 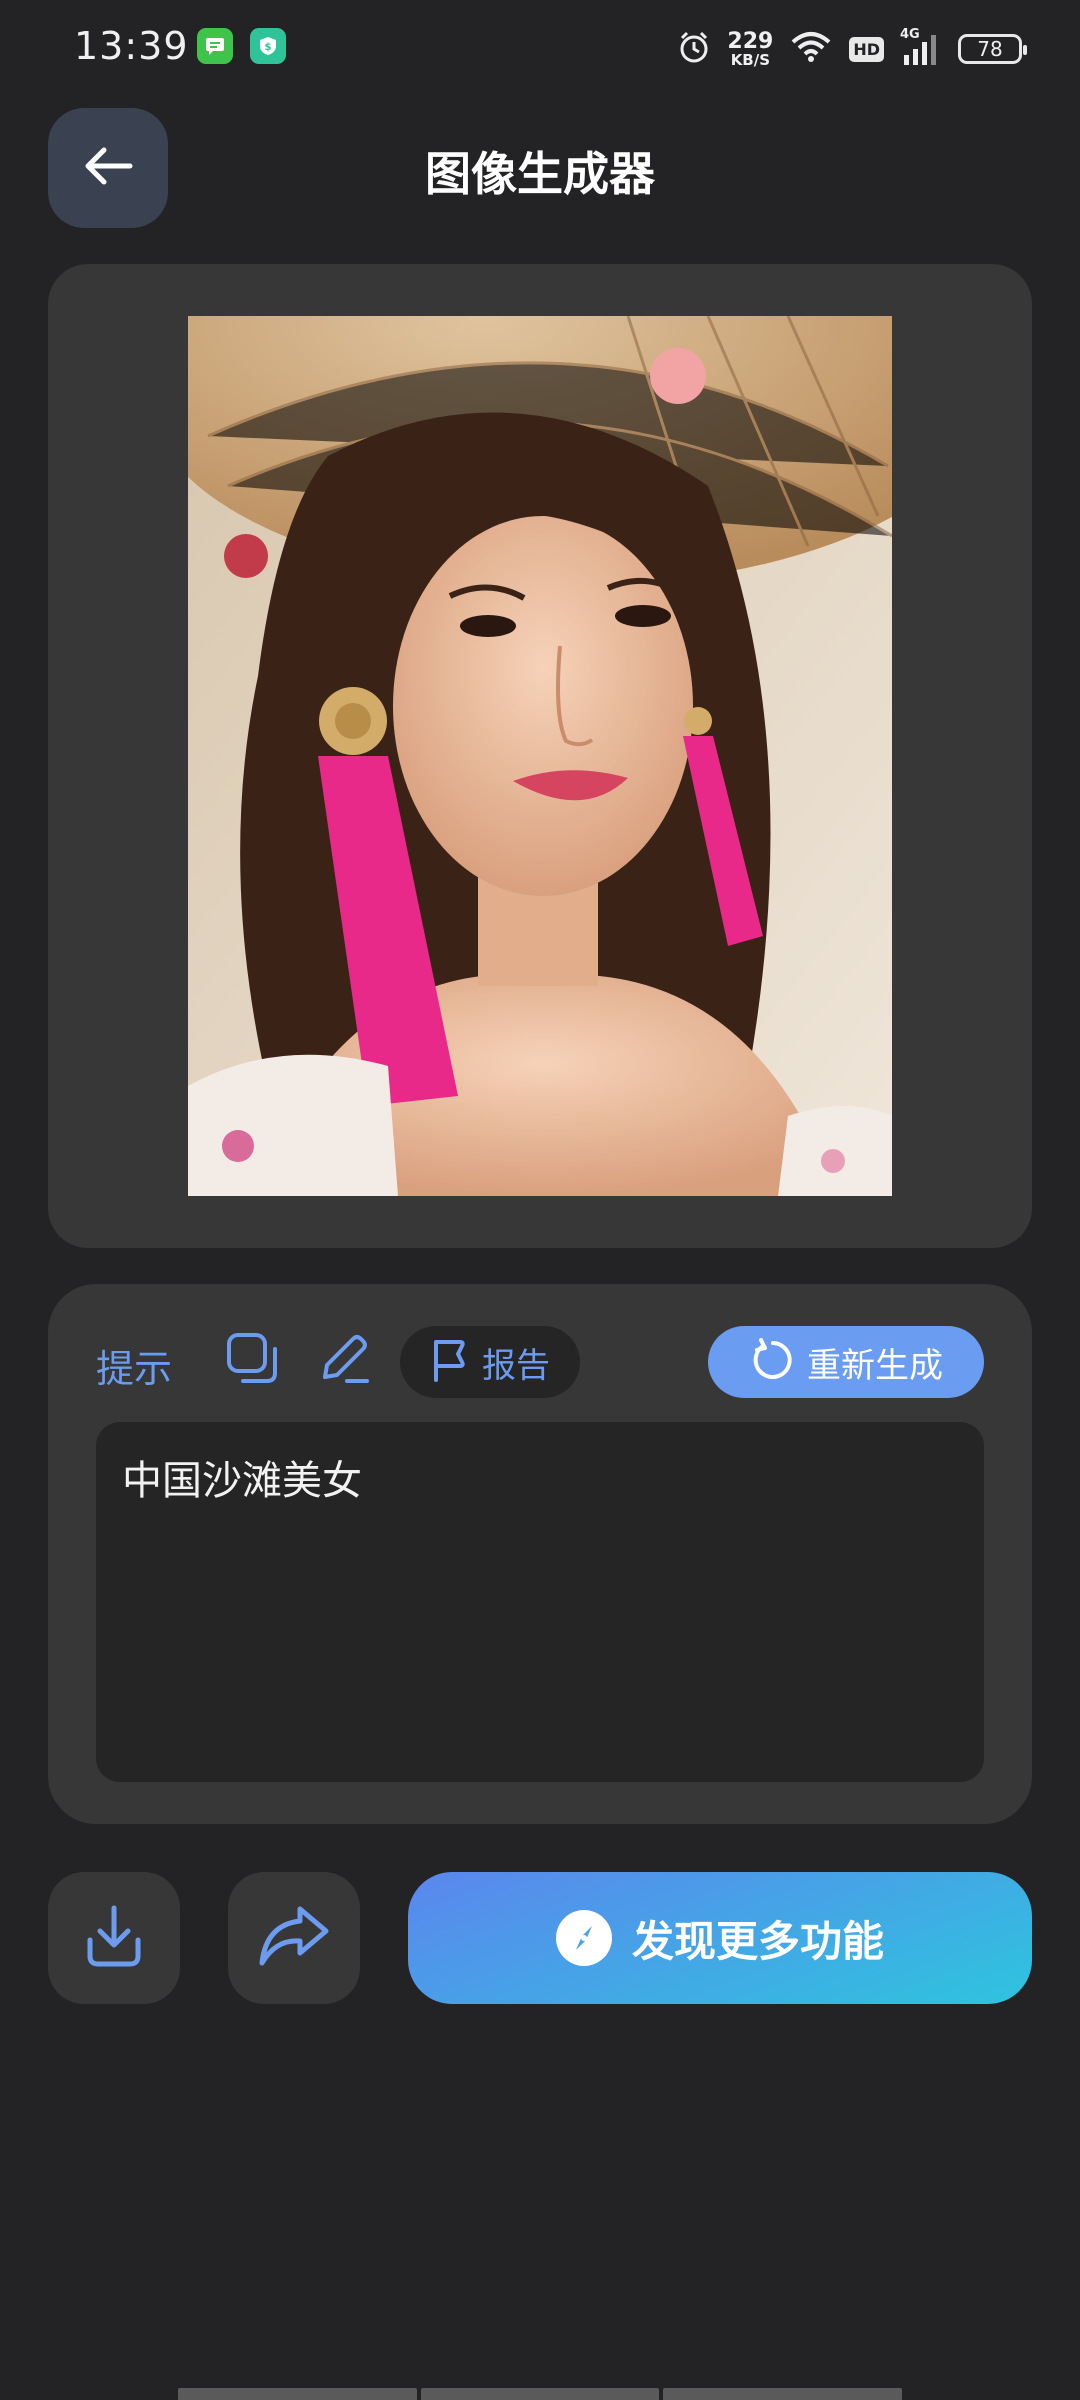 What do you see at coordinates (921, 48) in the screenshot?
I see `cellular-signal-icon: 4G` at bounding box center [921, 48].